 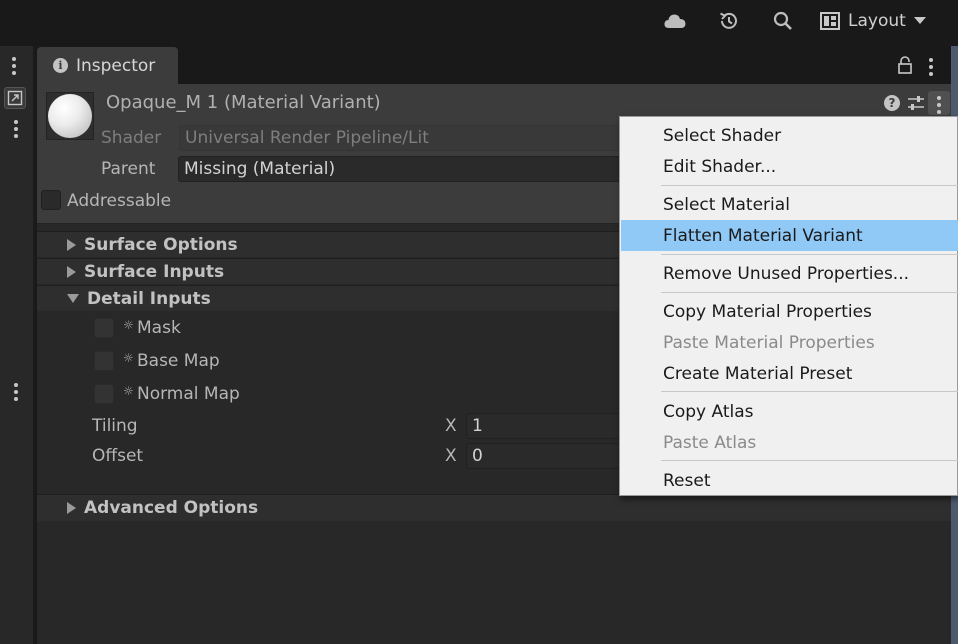 I want to click on section-advanced-options: Advanced Options, so click(x=494, y=507).